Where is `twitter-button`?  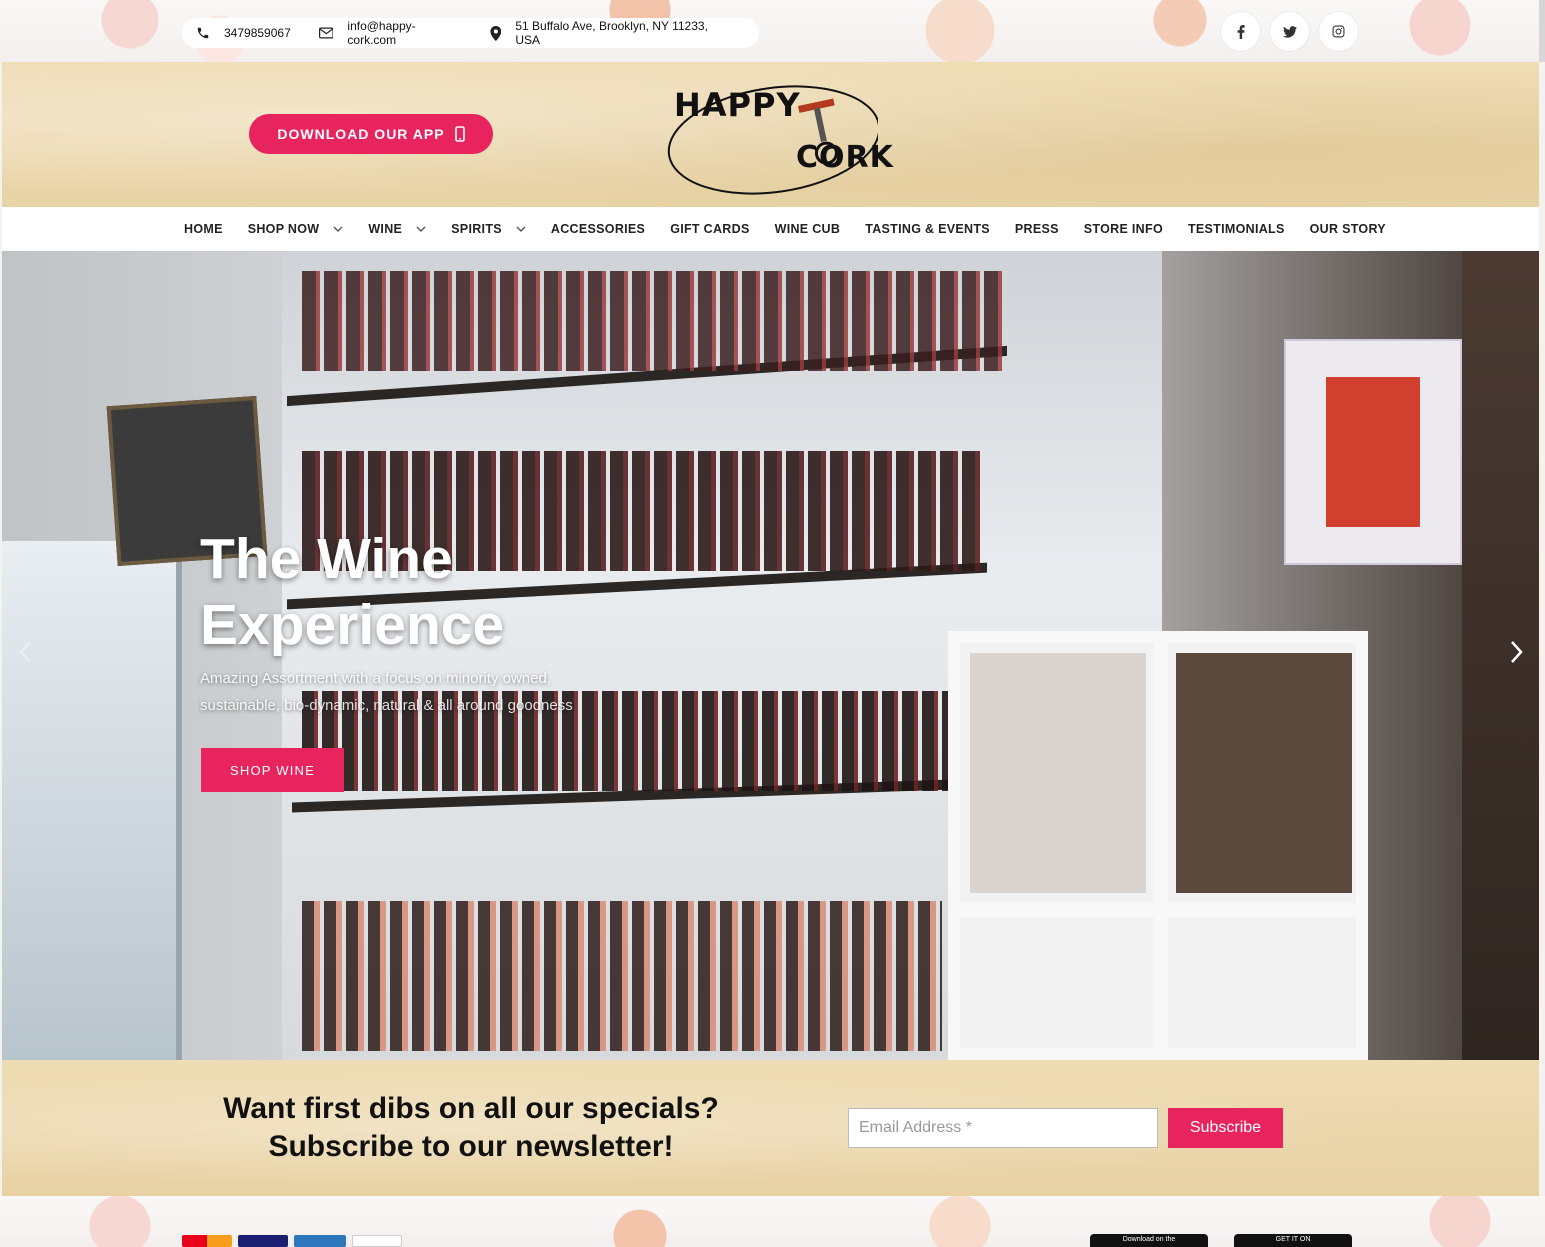
twitter-button is located at coordinates (1289, 31).